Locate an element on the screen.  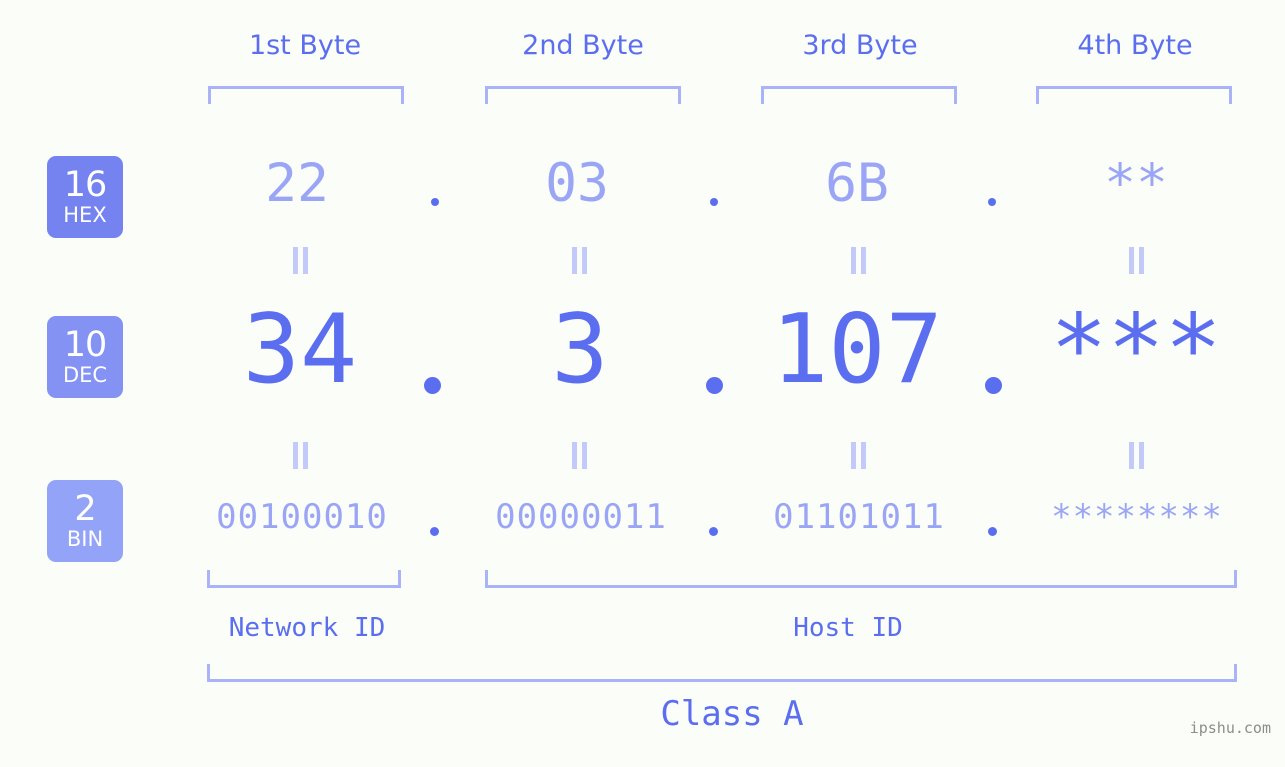
bin-byte-3: 01101011 is located at coordinates (859, 517).